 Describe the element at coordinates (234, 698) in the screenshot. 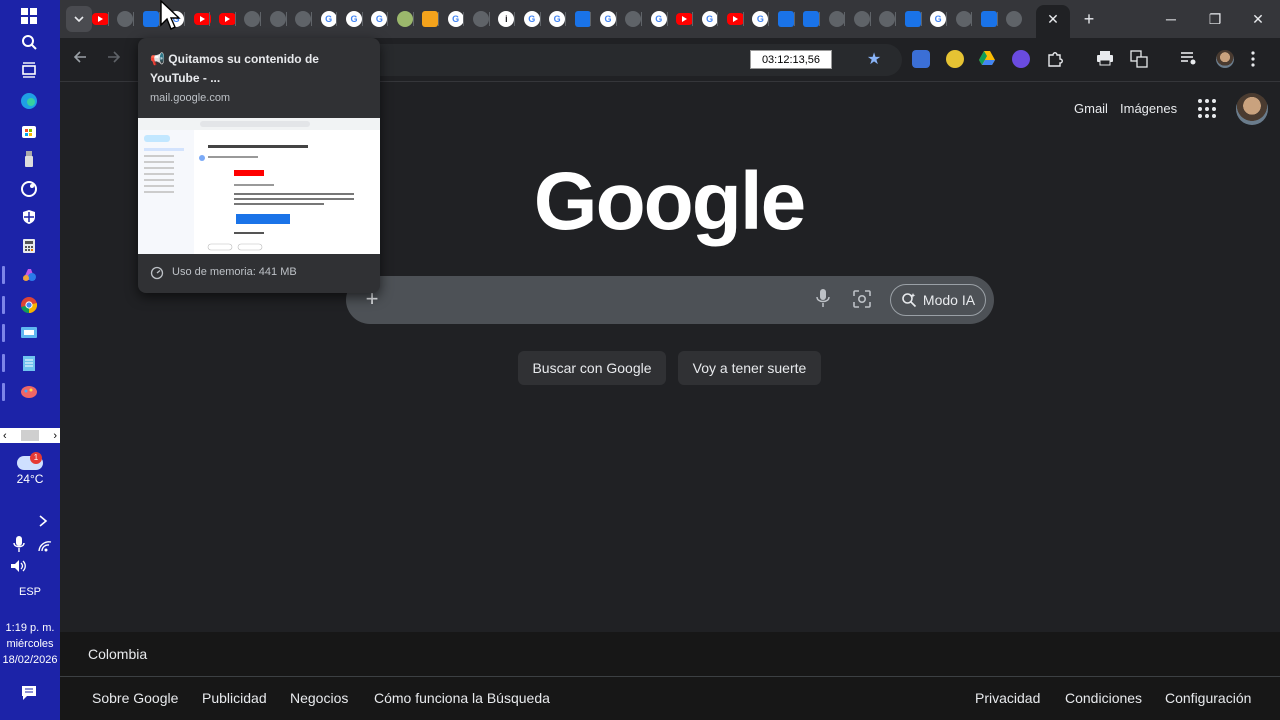

I see `footer-link-advertising: Publicidad` at that location.